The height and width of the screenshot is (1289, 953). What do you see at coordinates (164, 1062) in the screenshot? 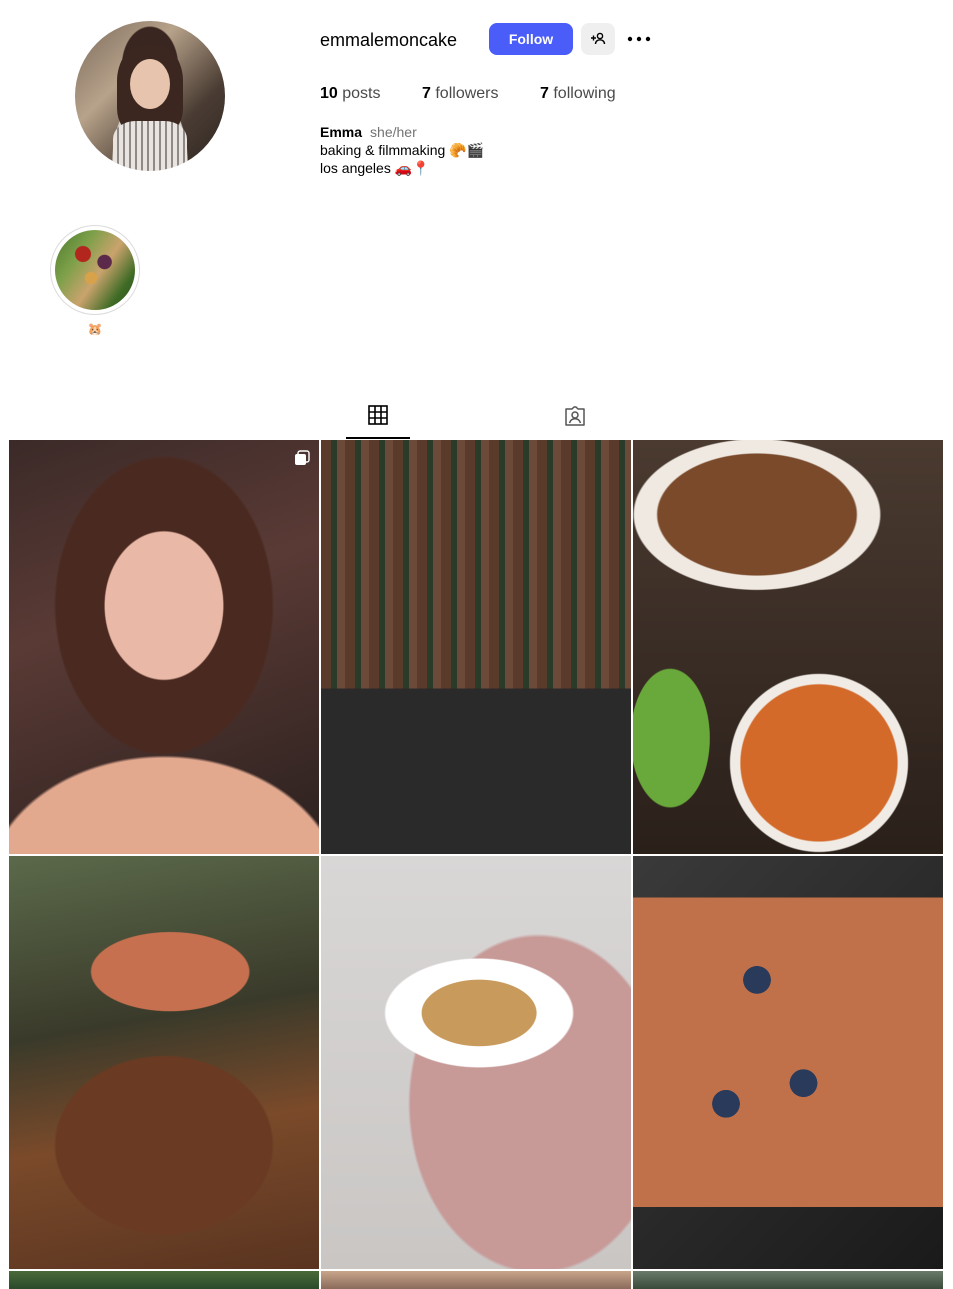
I see `post-thumbnail-cocktail` at bounding box center [164, 1062].